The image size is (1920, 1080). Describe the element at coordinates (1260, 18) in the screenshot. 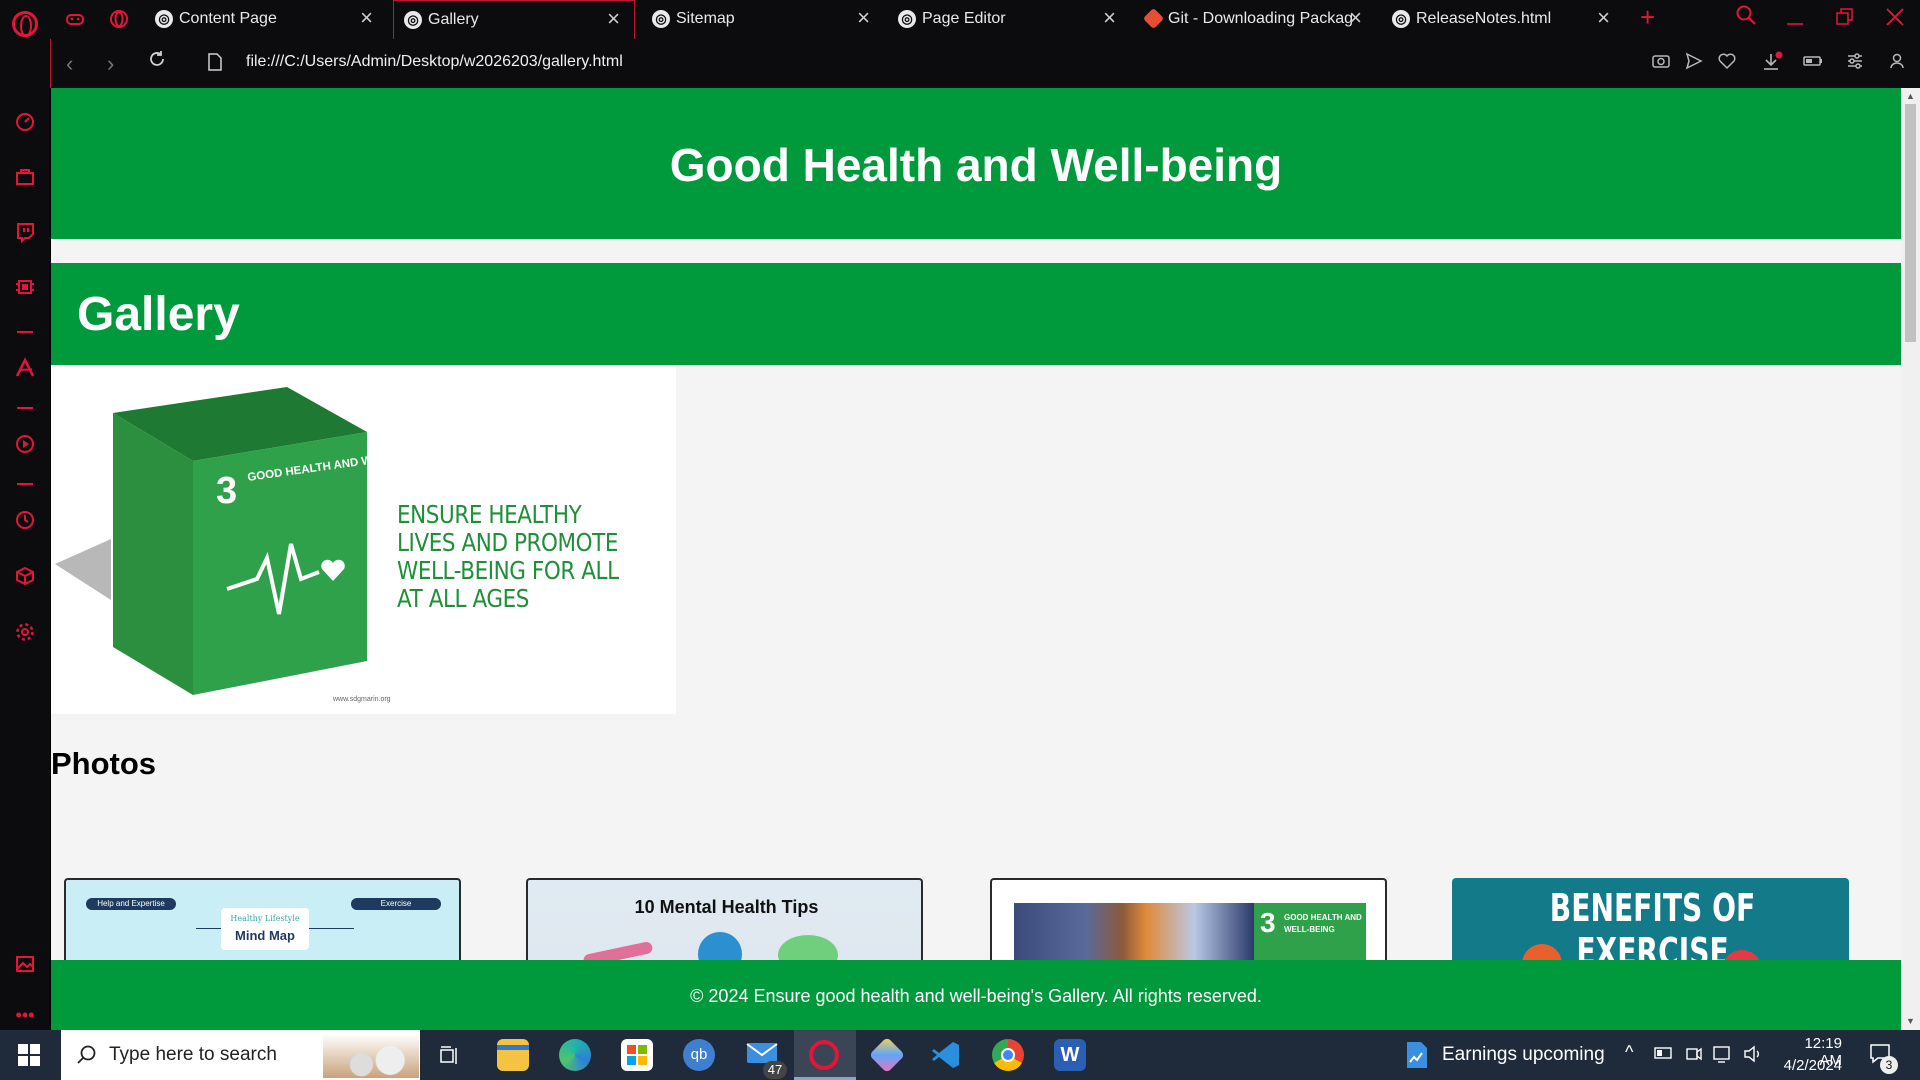

I see `tab-label: Git - Downloading Package` at that location.